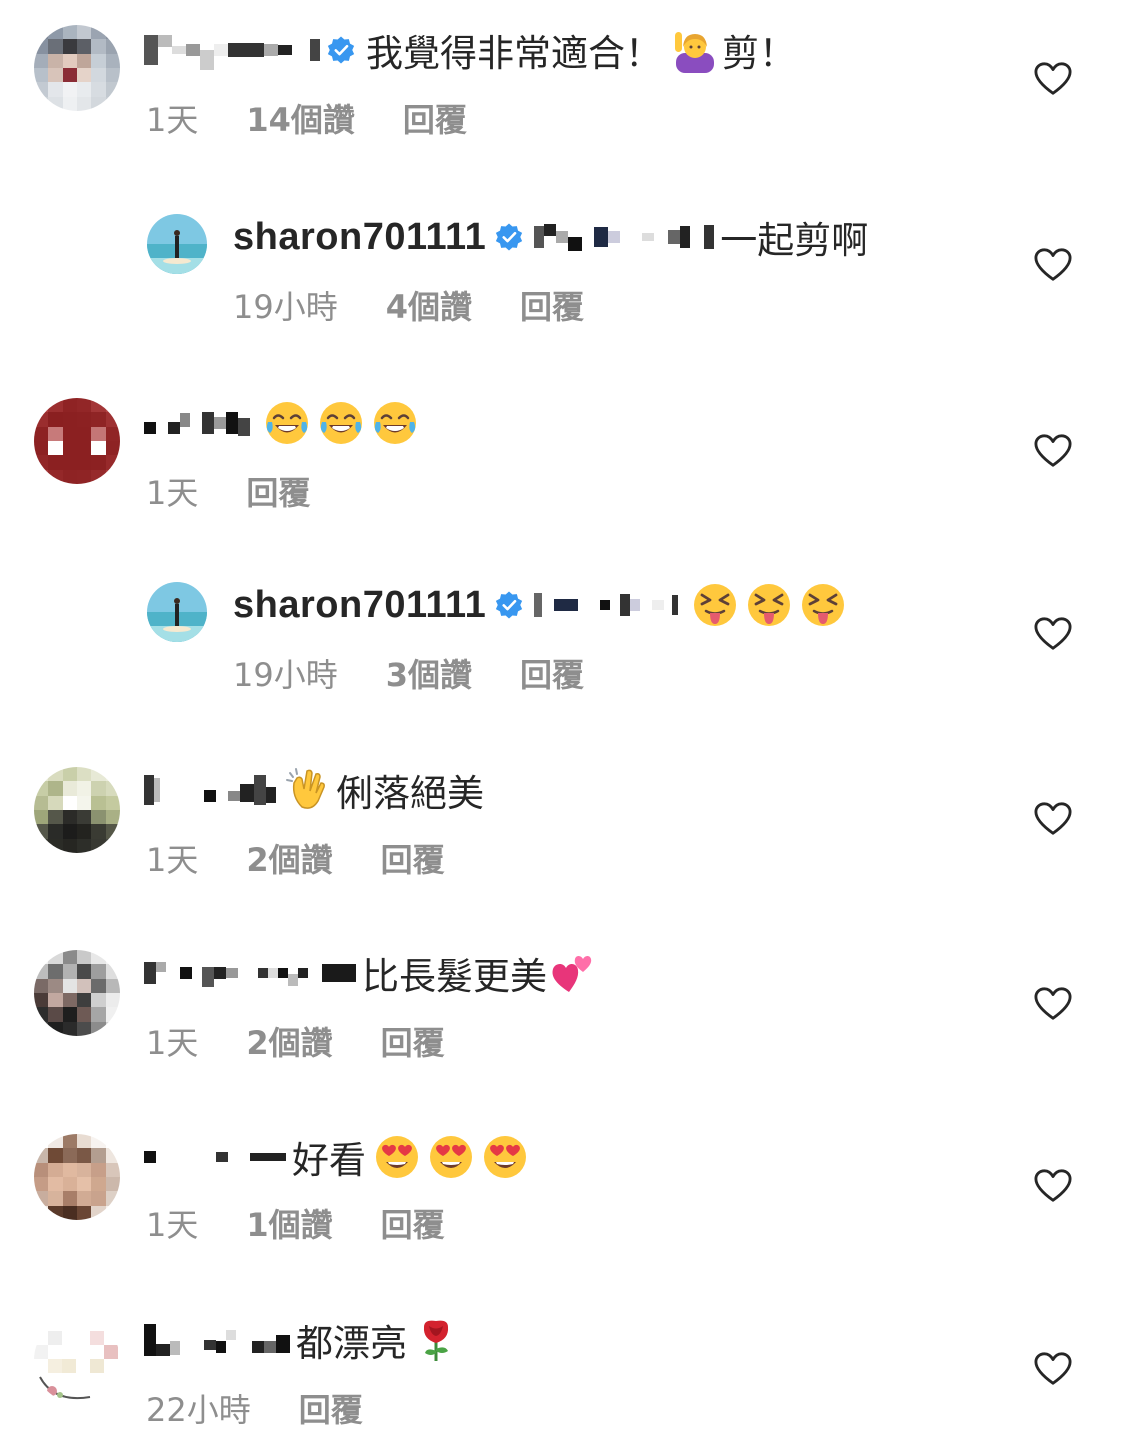 This screenshot has height=1450, width=1130. What do you see at coordinates (436, 1340) in the screenshot?
I see `rose-emoji-icon` at bounding box center [436, 1340].